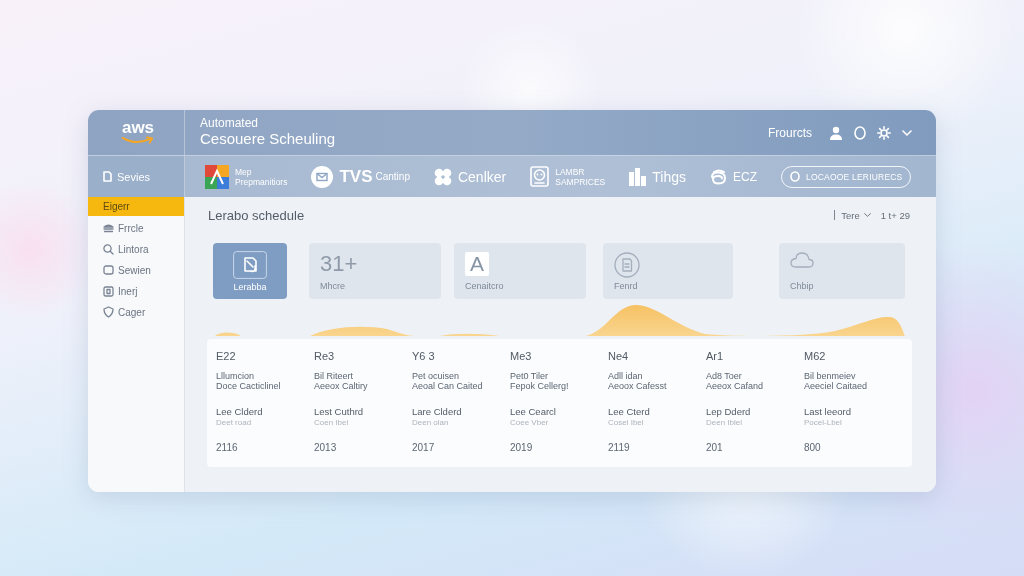 This screenshot has width=1024, height=576. I want to click on resource-code: Me3, so click(521, 356).